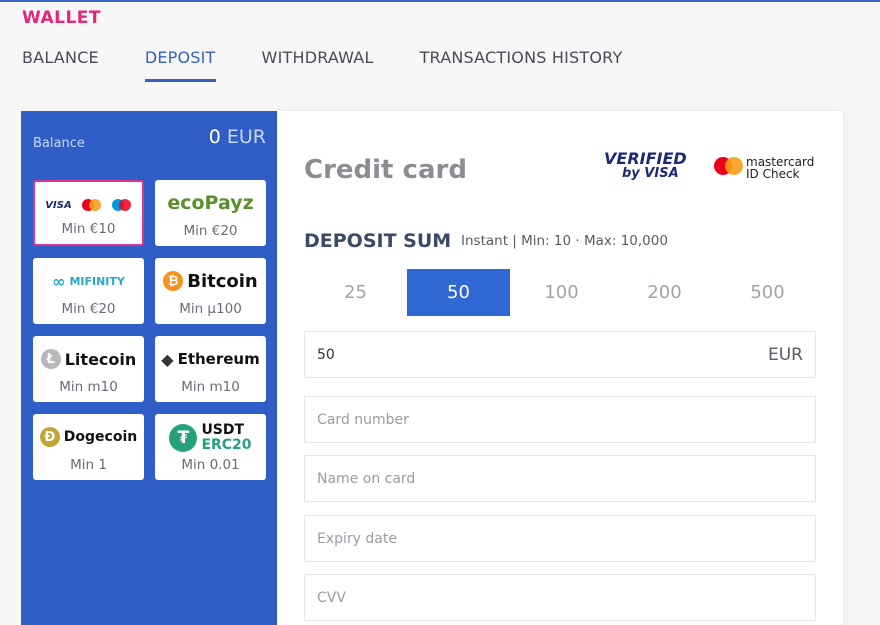  I want to click on amount-option-200: 200, so click(664, 292).